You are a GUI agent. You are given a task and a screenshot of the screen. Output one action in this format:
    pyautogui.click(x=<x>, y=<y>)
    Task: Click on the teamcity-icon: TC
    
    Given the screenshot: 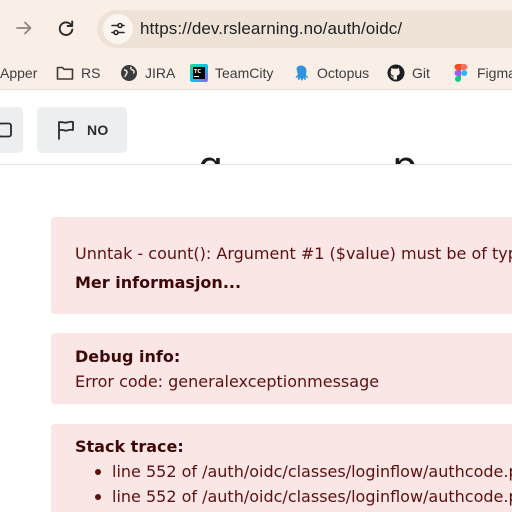 What is the action you would take?
    pyautogui.click(x=199, y=73)
    